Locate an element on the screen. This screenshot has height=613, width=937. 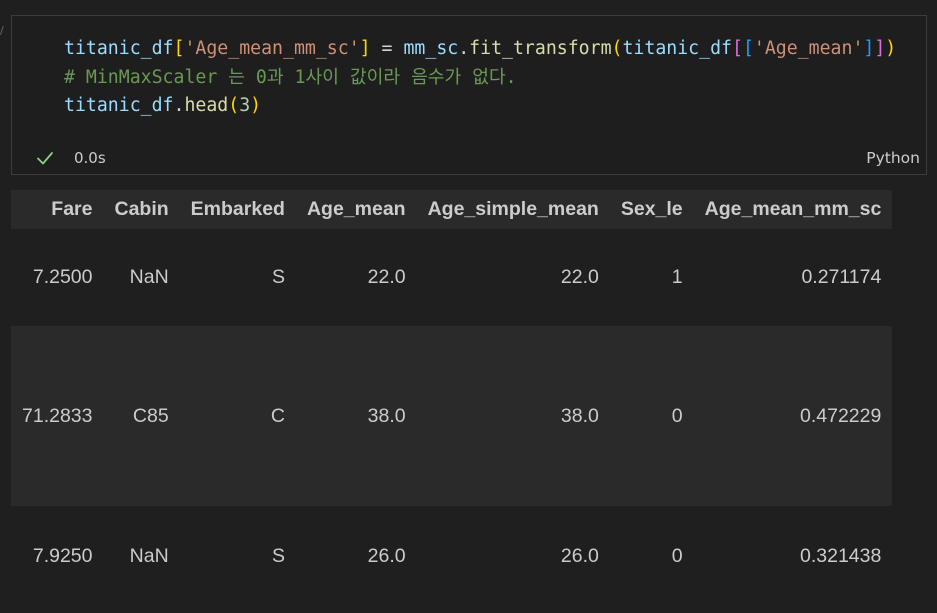
code-token: 'Age_mean_mm_sc' is located at coordinates (272, 48).